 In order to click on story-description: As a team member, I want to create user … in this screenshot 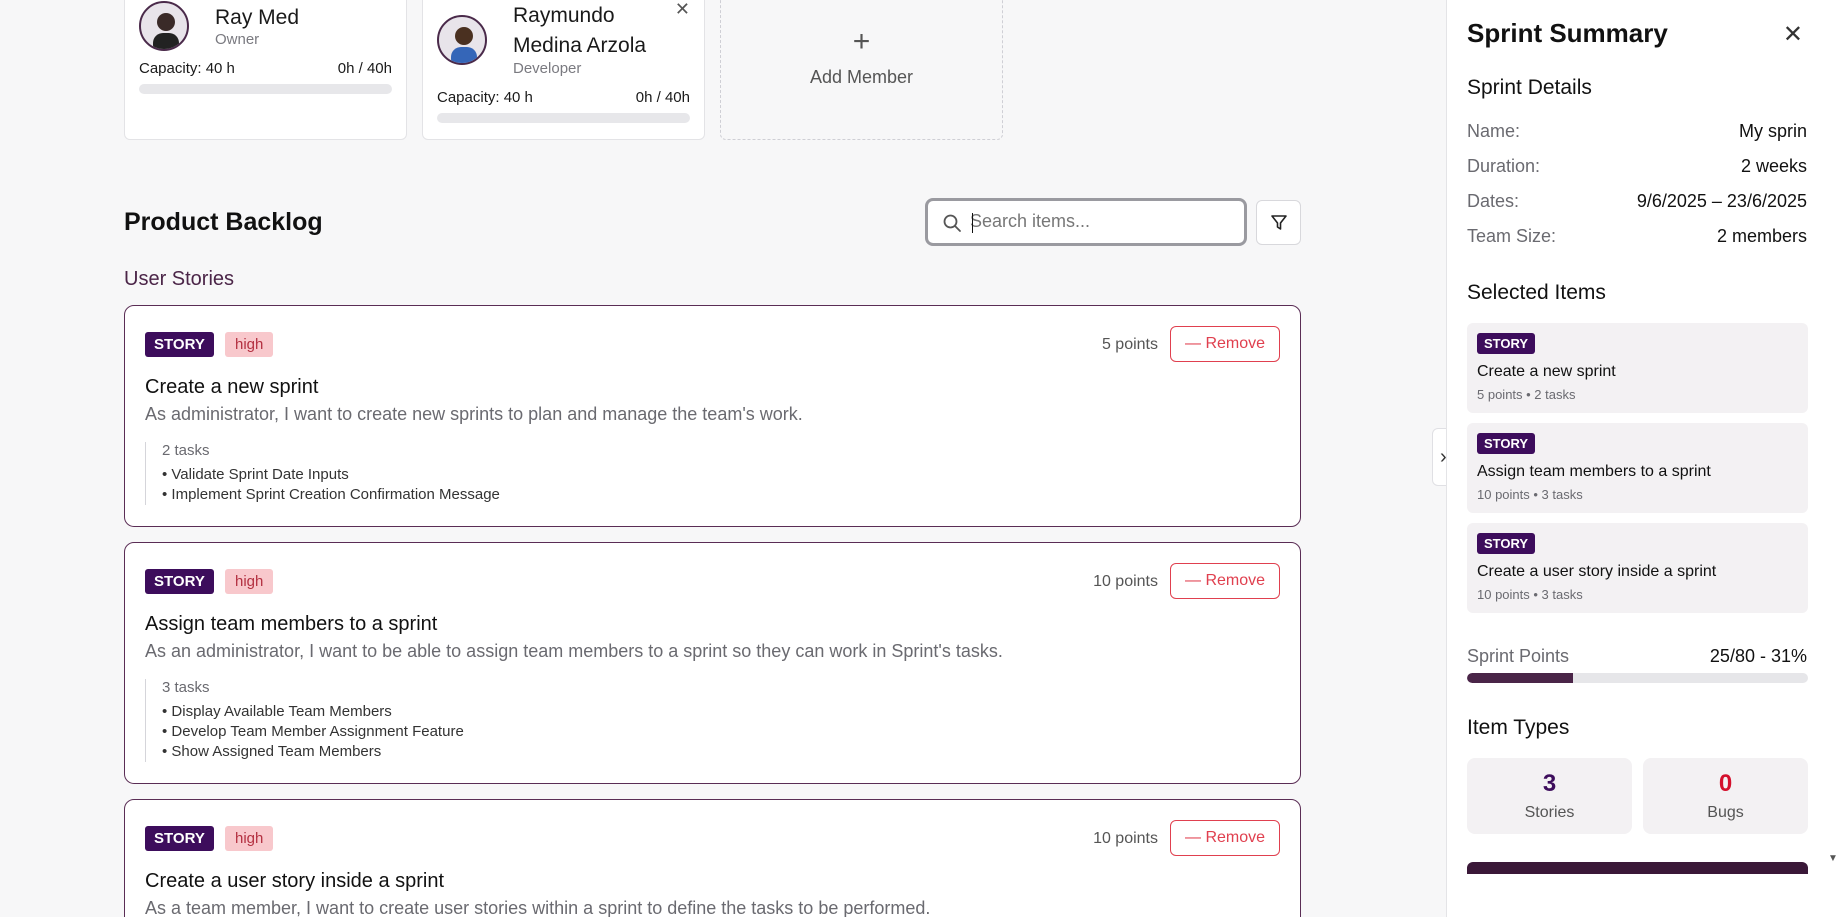, I will do `click(538, 907)`.